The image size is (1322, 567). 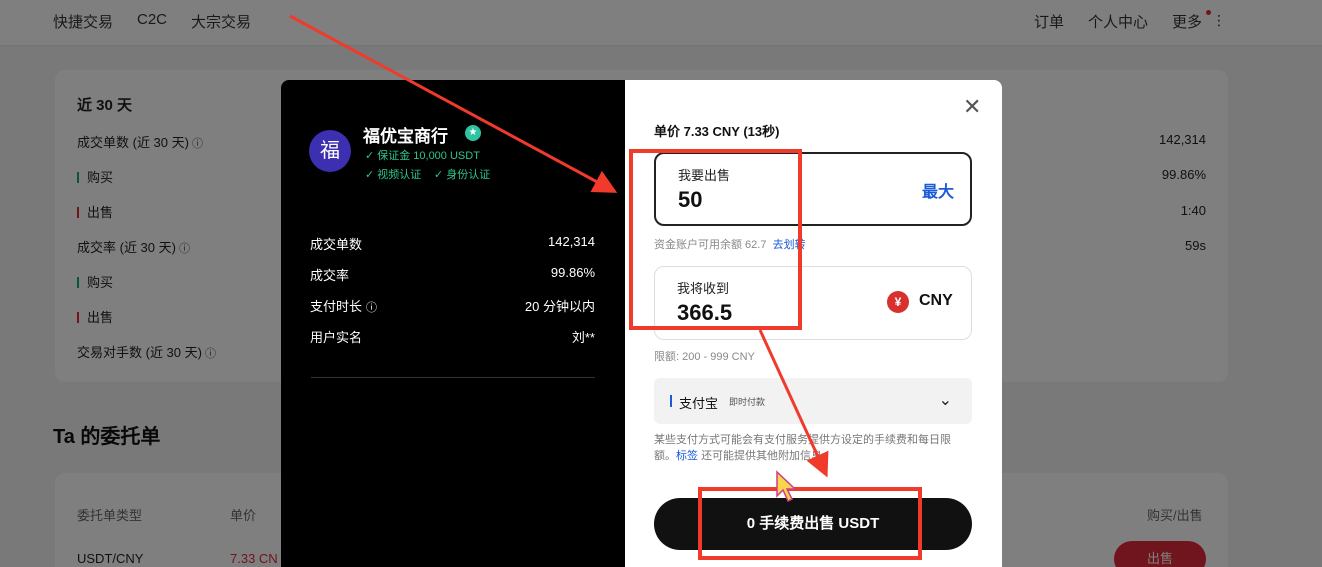 I want to click on cursor-icon, so click(x=786, y=486).